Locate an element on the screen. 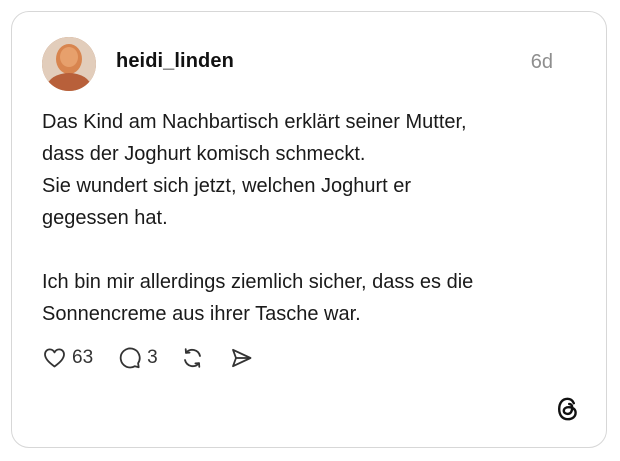  reply-button: 3 is located at coordinates (137, 358).